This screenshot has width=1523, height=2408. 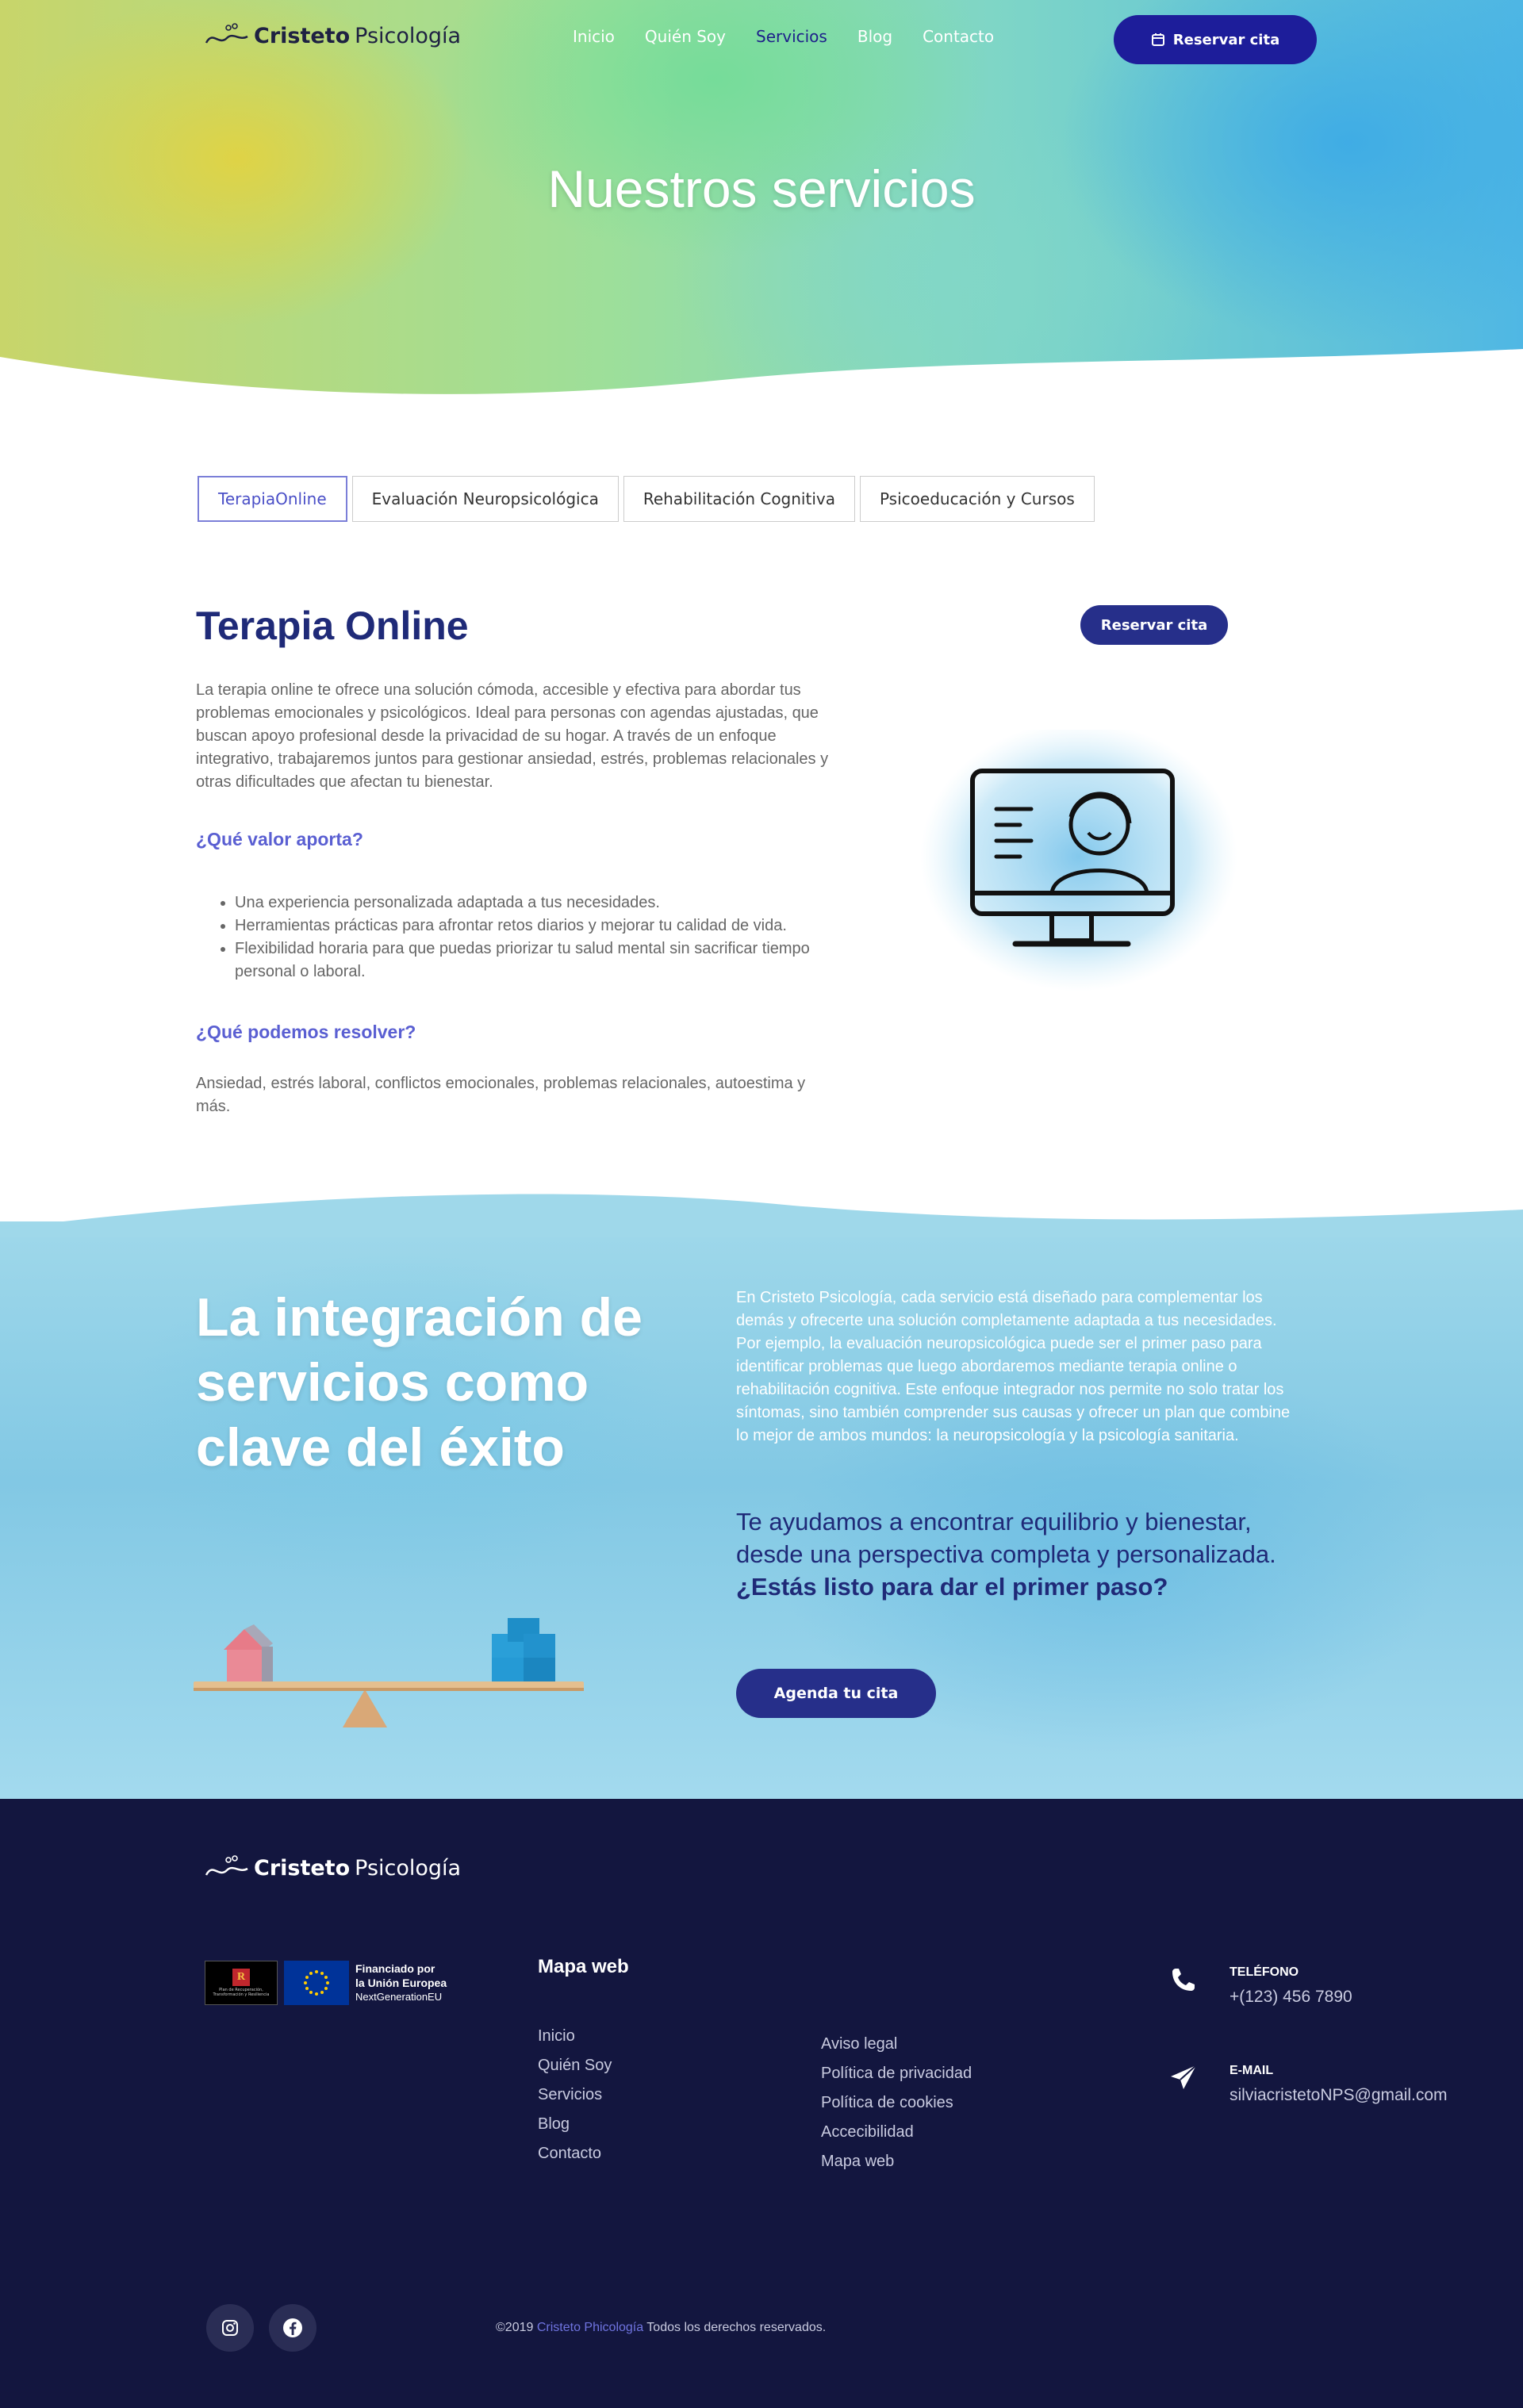 What do you see at coordinates (791, 36) in the screenshot?
I see `nav-servicios: Servicios` at bounding box center [791, 36].